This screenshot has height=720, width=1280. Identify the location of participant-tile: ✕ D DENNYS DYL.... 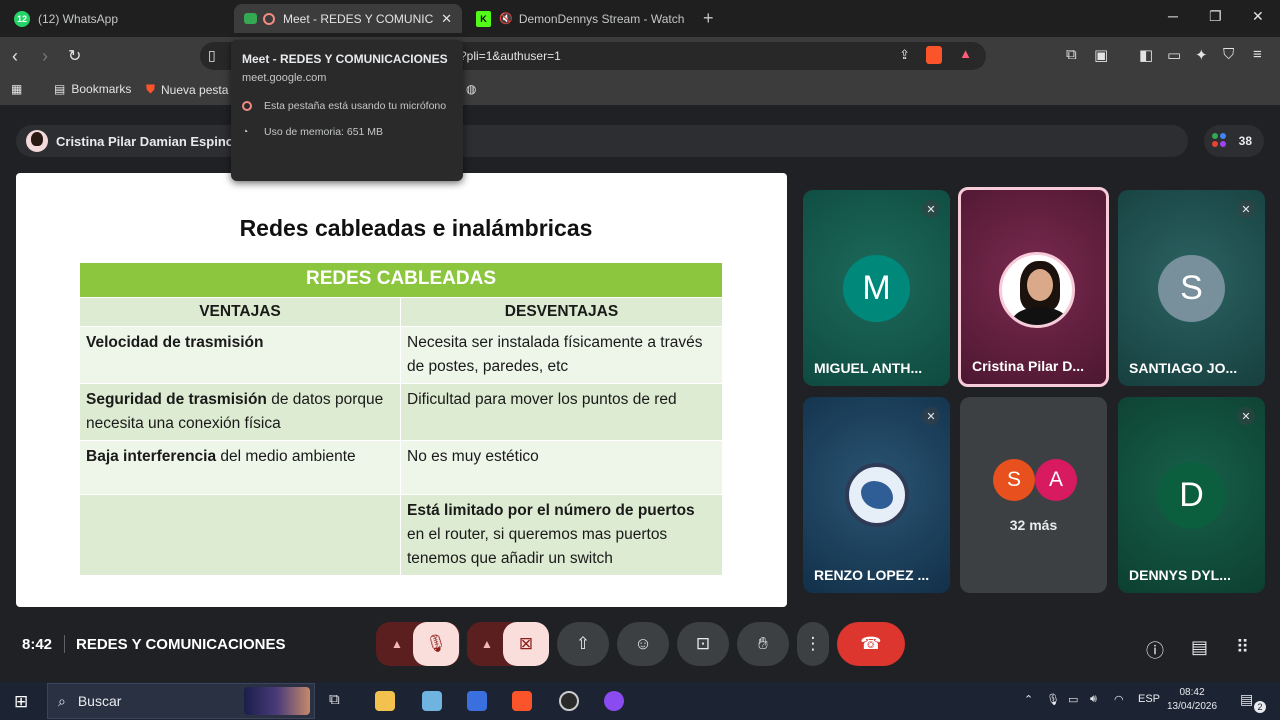
(1191, 495).